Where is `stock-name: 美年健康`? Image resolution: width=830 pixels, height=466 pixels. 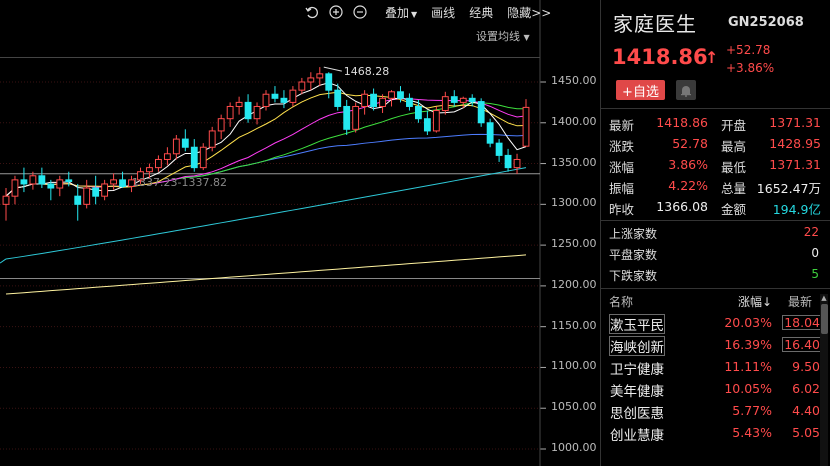 stock-name: 美年健康 is located at coordinates (637, 392).